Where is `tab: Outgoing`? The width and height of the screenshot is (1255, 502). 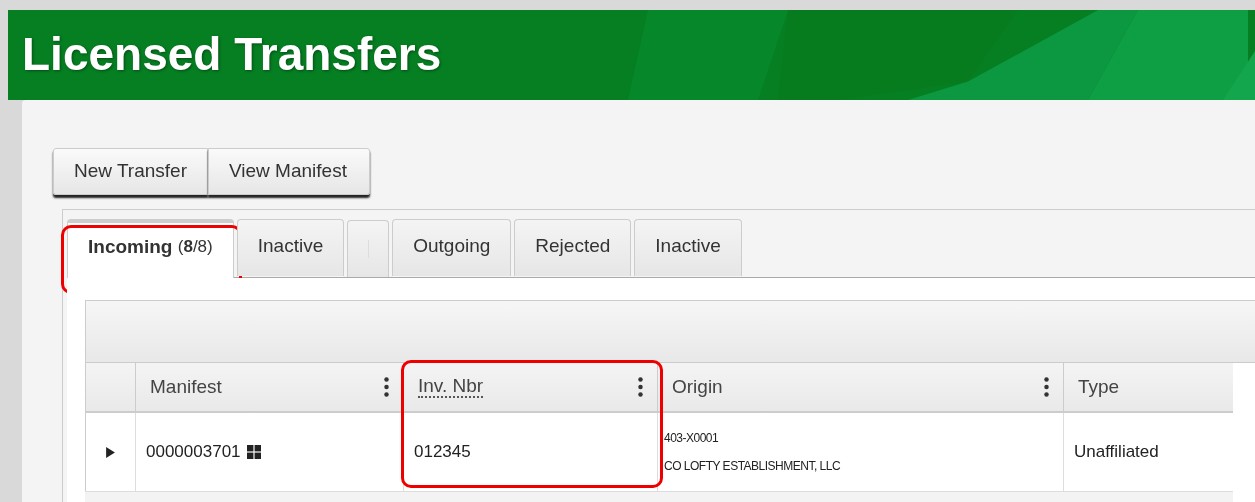
tab: Outgoing is located at coordinates (452, 247).